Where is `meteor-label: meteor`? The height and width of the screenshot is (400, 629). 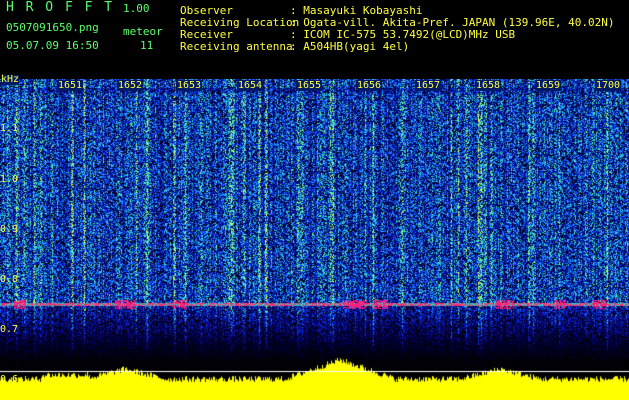 meteor-label: meteor is located at coordinates (143, 31).